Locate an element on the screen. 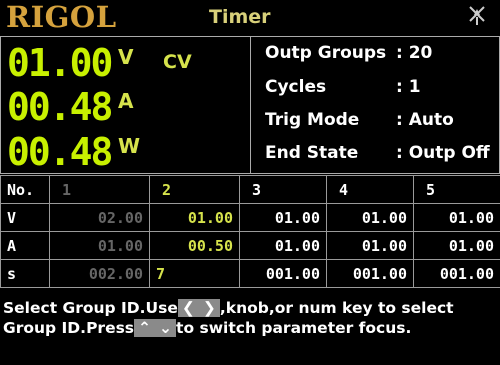  group-5-time: 001.00 is located at coordinates (456, 273).